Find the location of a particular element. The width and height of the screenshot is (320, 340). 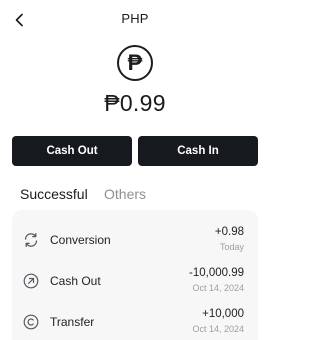

transaction-amount: -10,000.99 is located at coordinates (216, 273).